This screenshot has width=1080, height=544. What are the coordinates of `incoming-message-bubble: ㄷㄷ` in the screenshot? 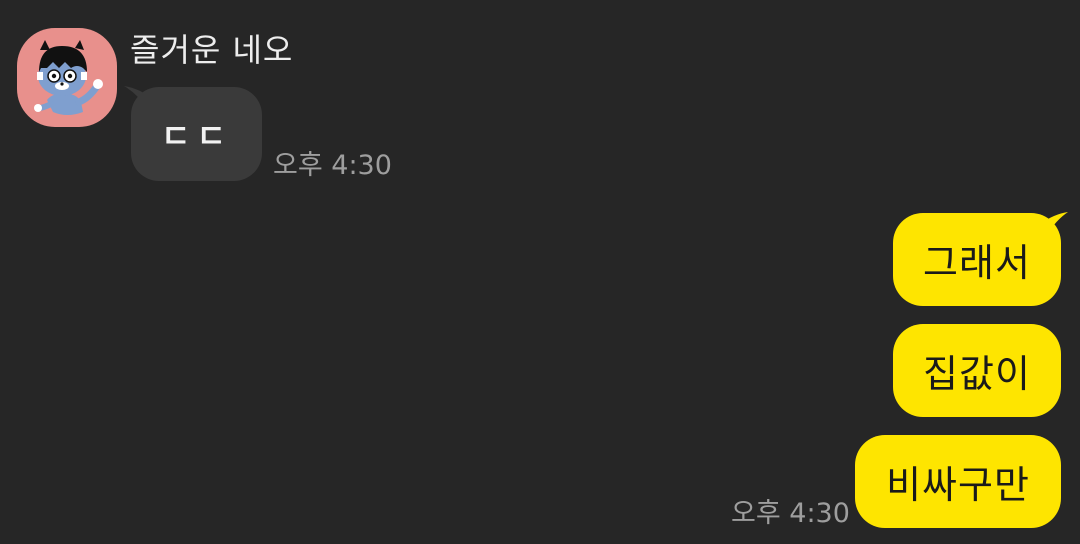 It's located at (196, 134).